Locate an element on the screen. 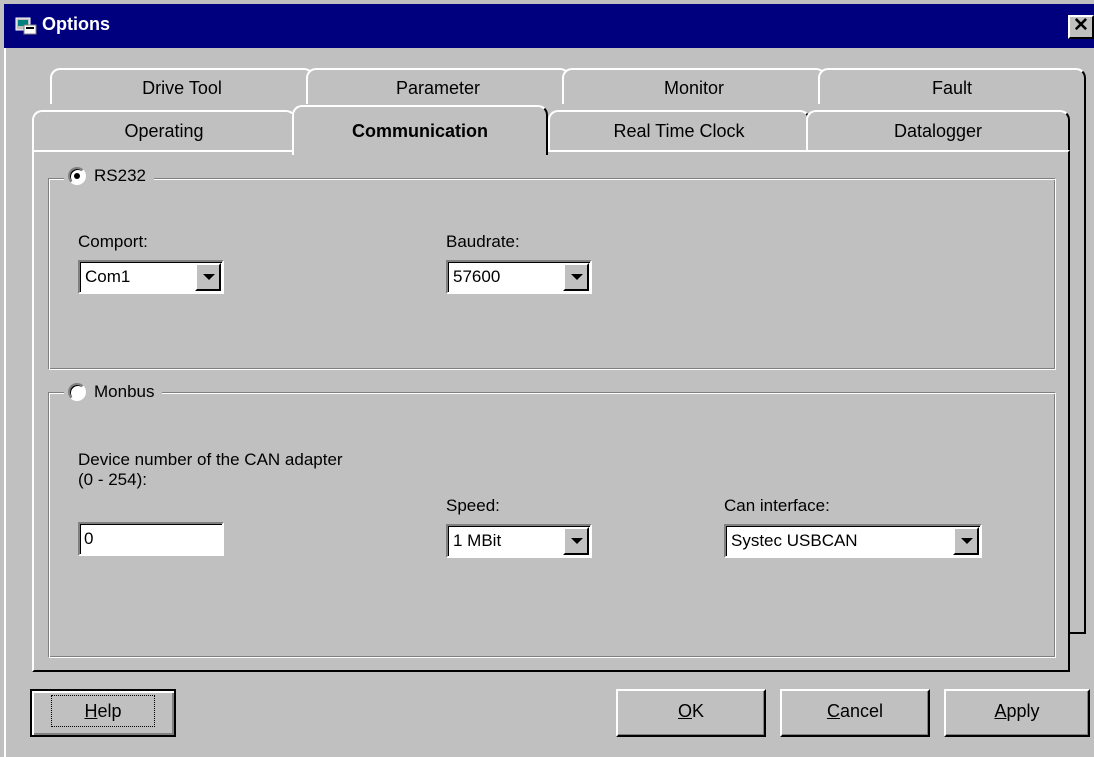 This screenshot has width=1094, height=757. apply-mnemonic: A is located at coordinates (1000, 711).